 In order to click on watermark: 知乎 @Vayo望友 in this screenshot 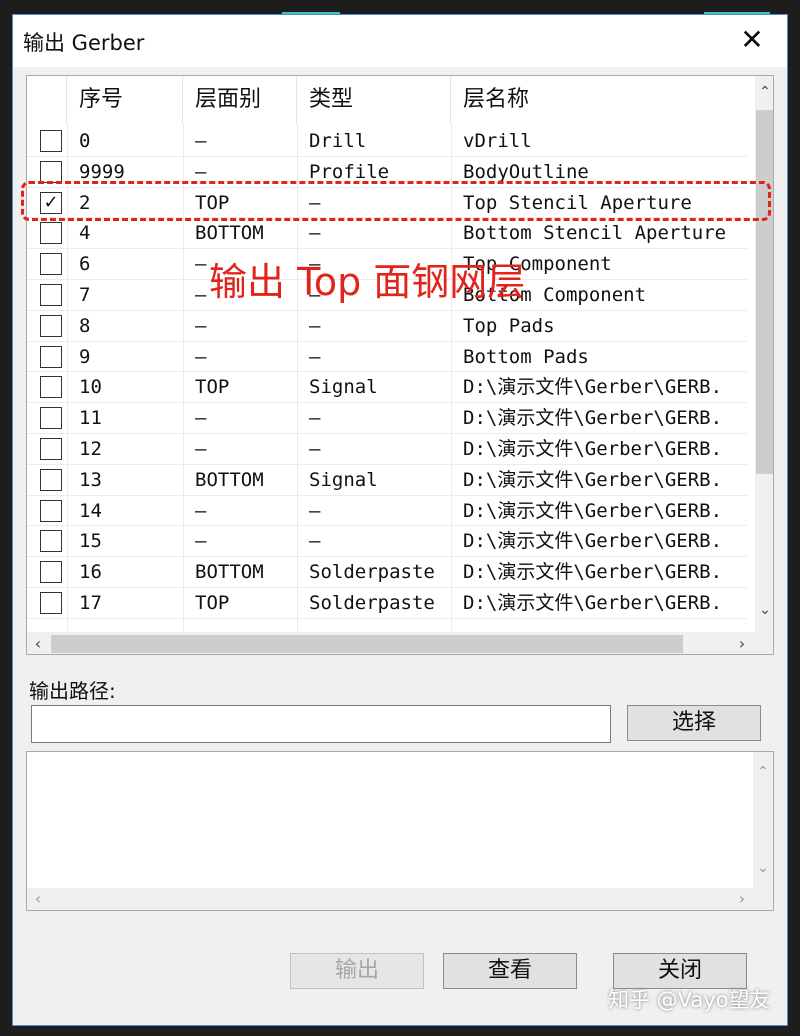, I will do `click(689, 1000)`.